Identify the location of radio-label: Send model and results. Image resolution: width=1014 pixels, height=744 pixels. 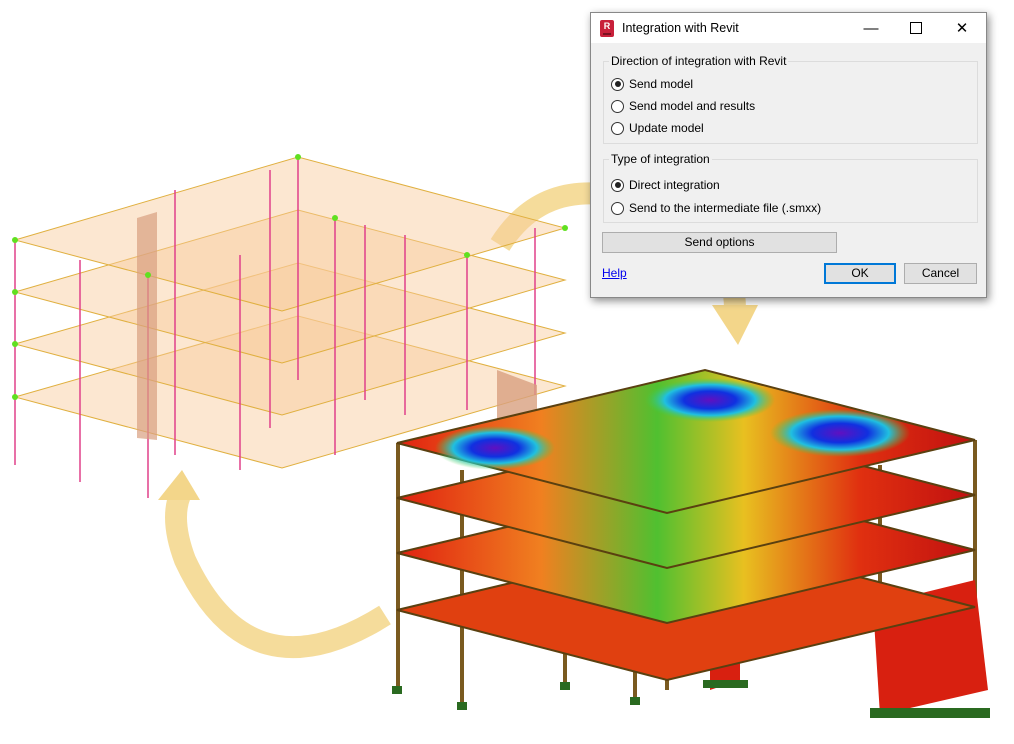
(692, 106).